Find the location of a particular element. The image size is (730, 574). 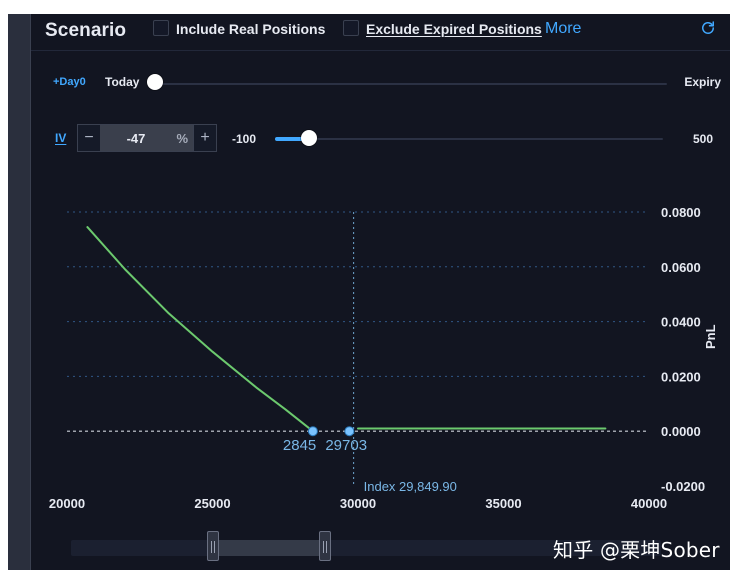

pnl-line-left is located at coordinates (200, 329).